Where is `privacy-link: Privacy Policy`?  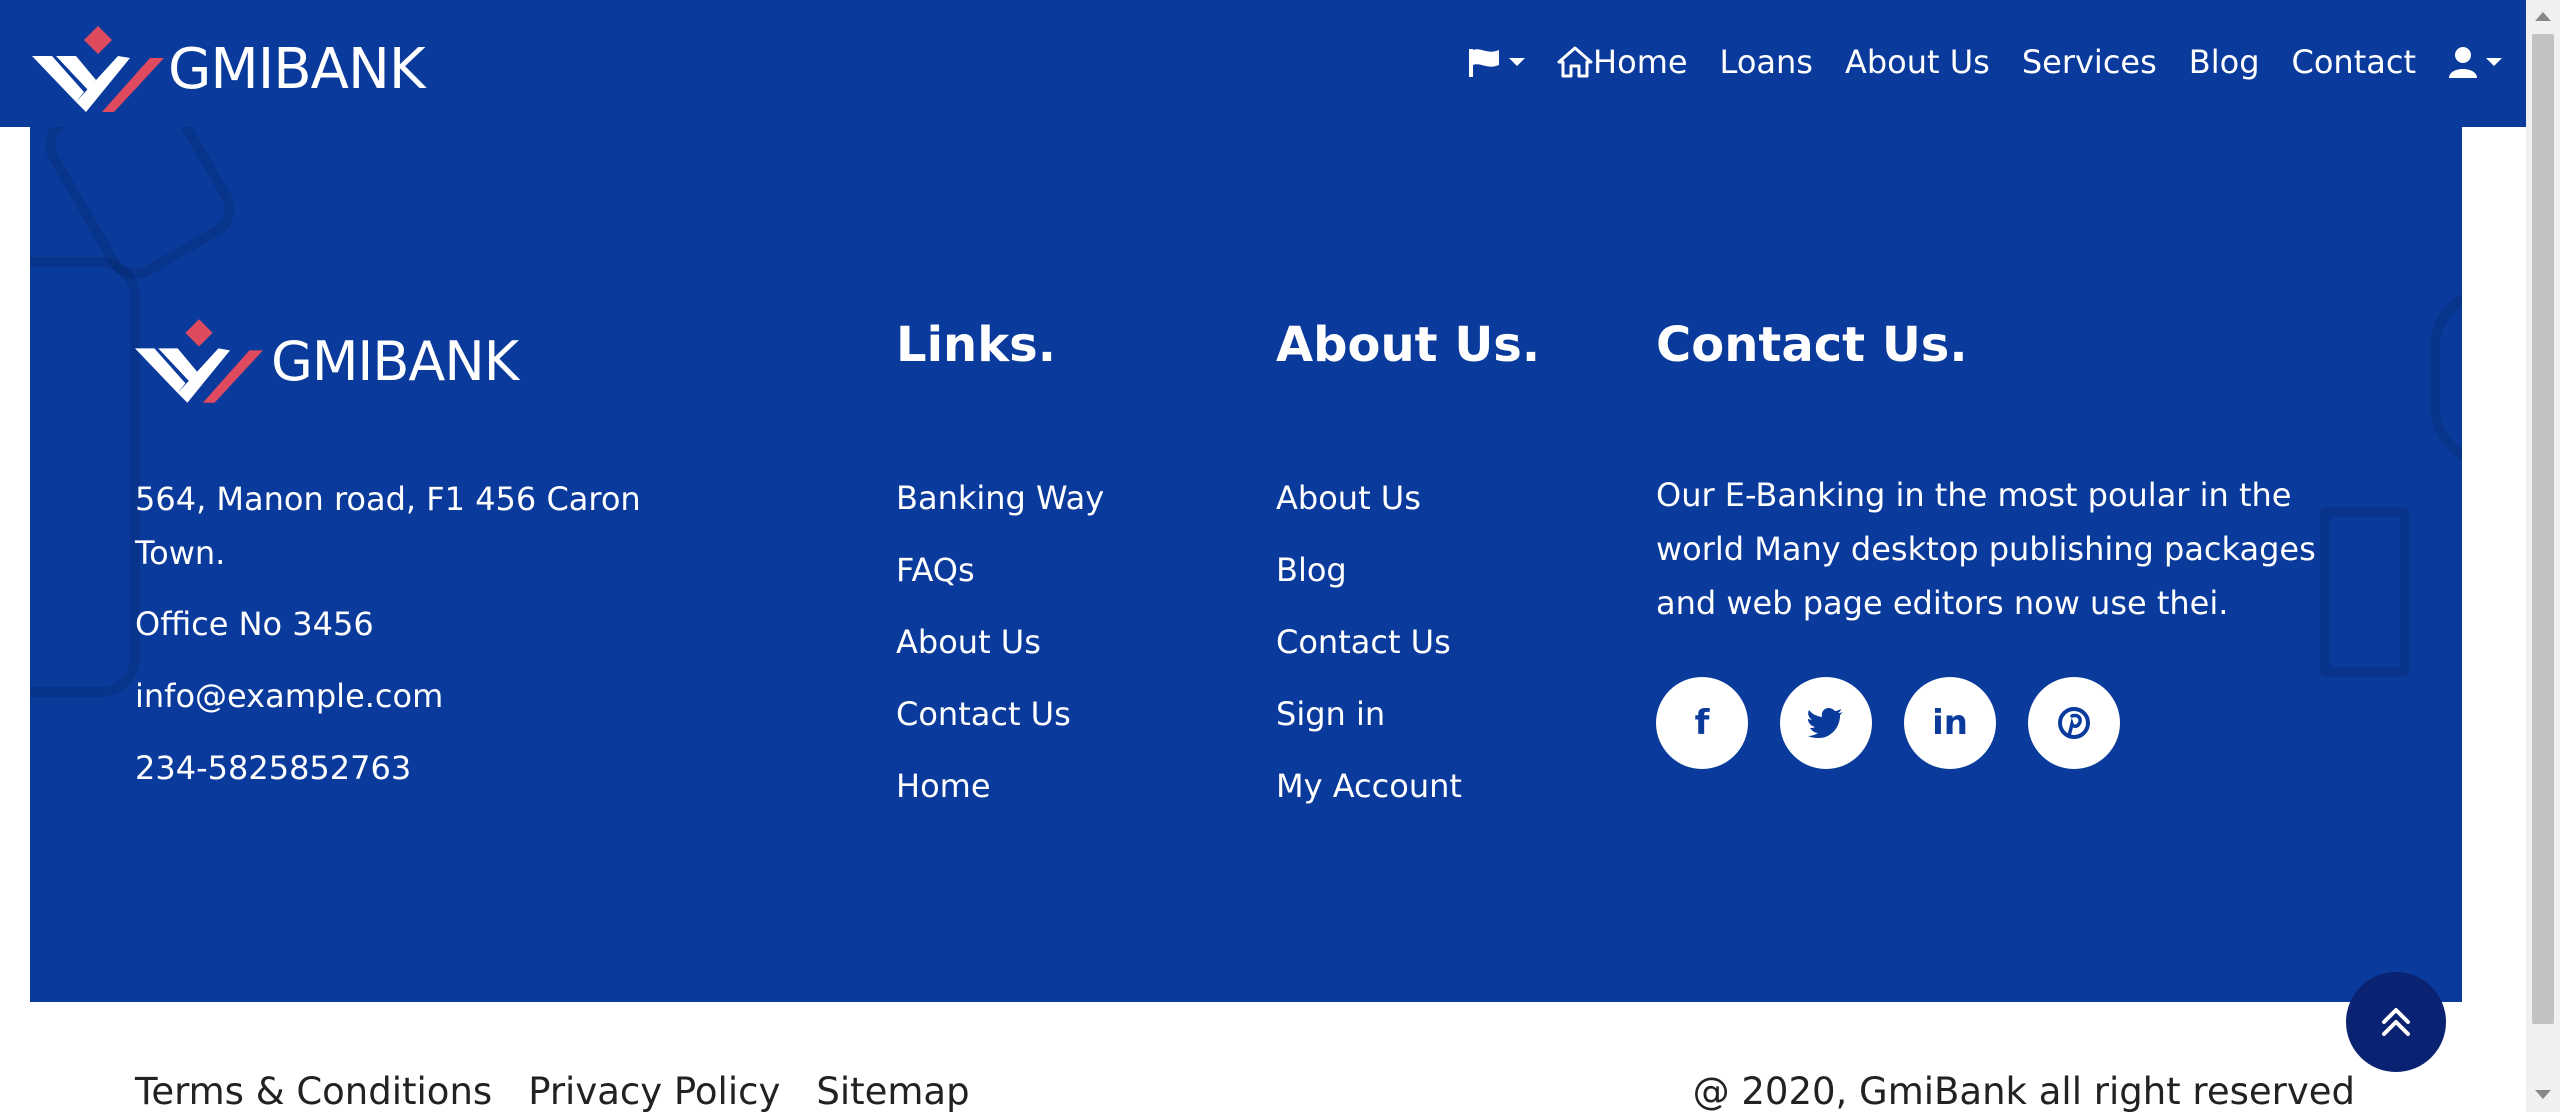 privacy-link: Privacy Policy is located at coordinates (654, 1091).